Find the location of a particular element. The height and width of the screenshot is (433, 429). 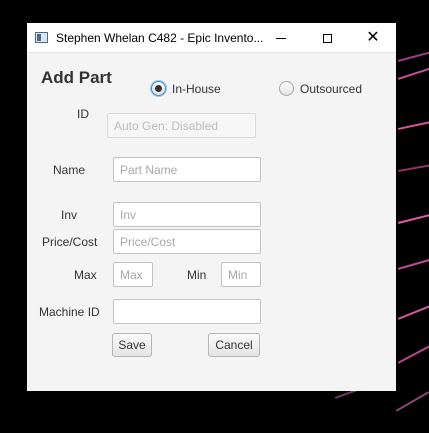

min-label: Min is located at coordinates (197, 275).